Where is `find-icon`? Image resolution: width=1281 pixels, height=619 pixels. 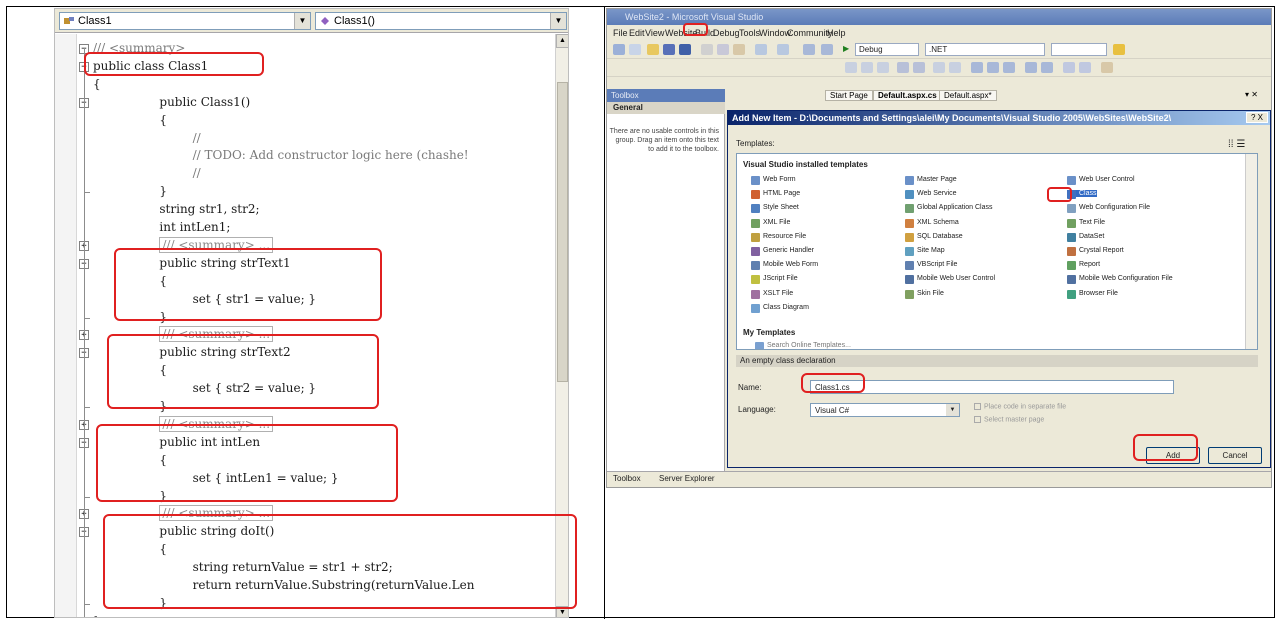 find-icon is located at coordinates (1119, 49).